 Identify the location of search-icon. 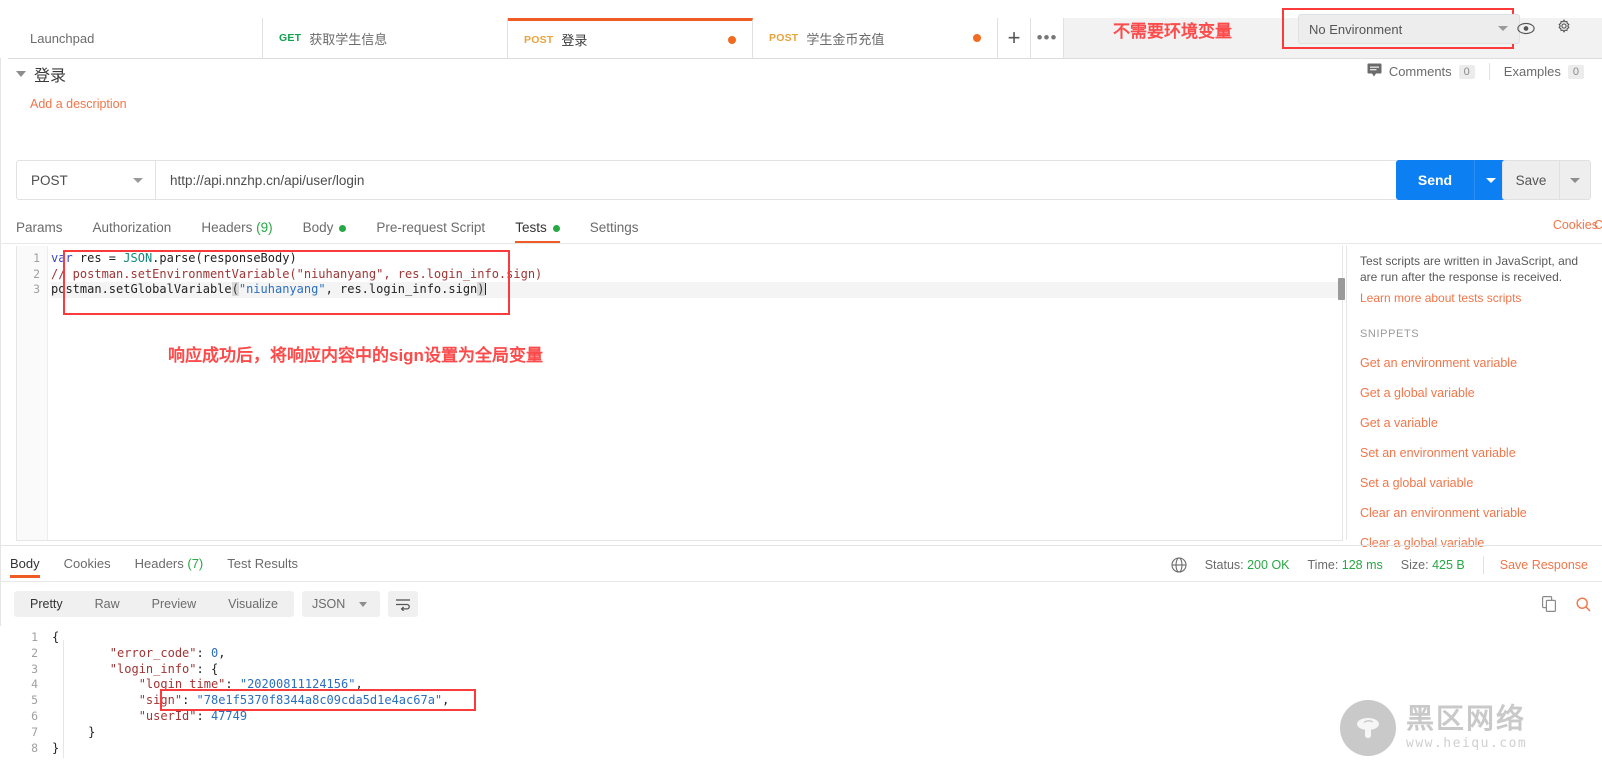
(1583, 604).